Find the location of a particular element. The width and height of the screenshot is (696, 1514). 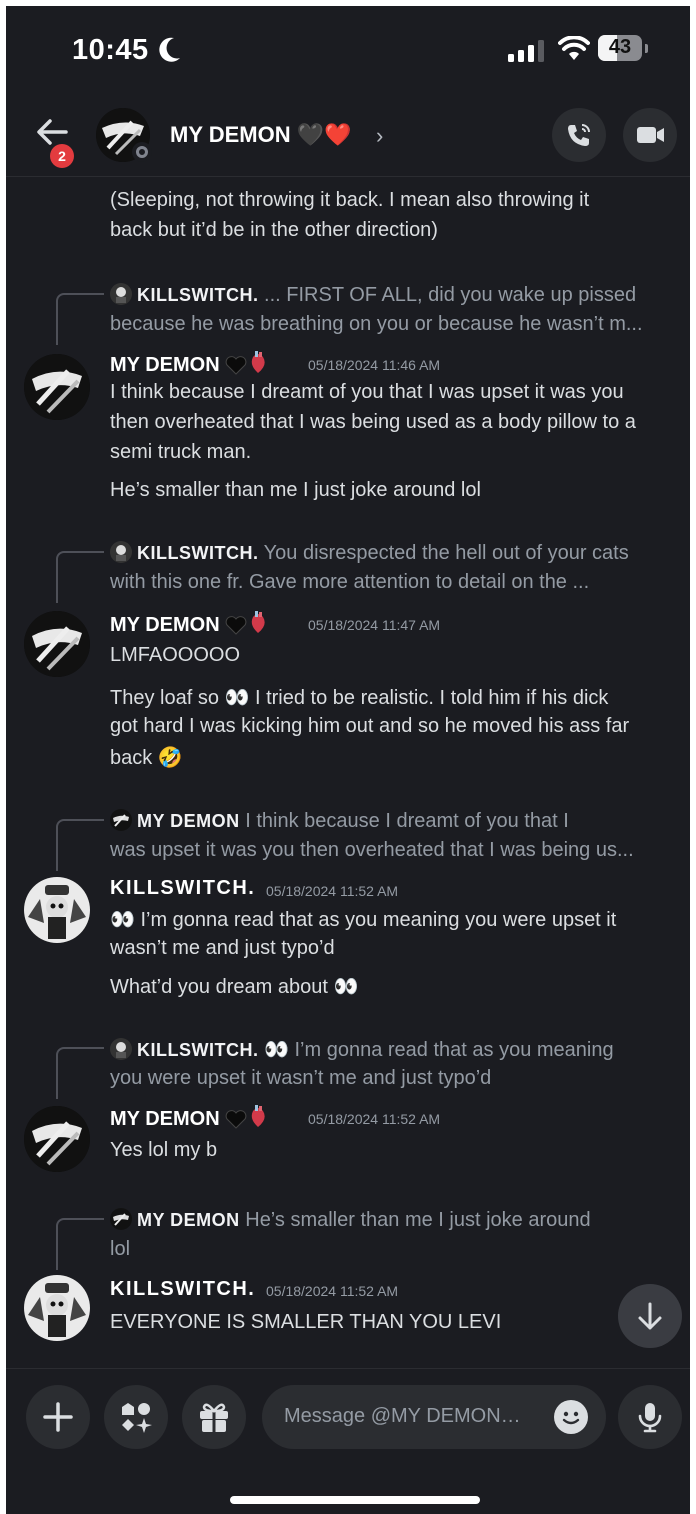

video-call-button is located at coordinates (650, 135).